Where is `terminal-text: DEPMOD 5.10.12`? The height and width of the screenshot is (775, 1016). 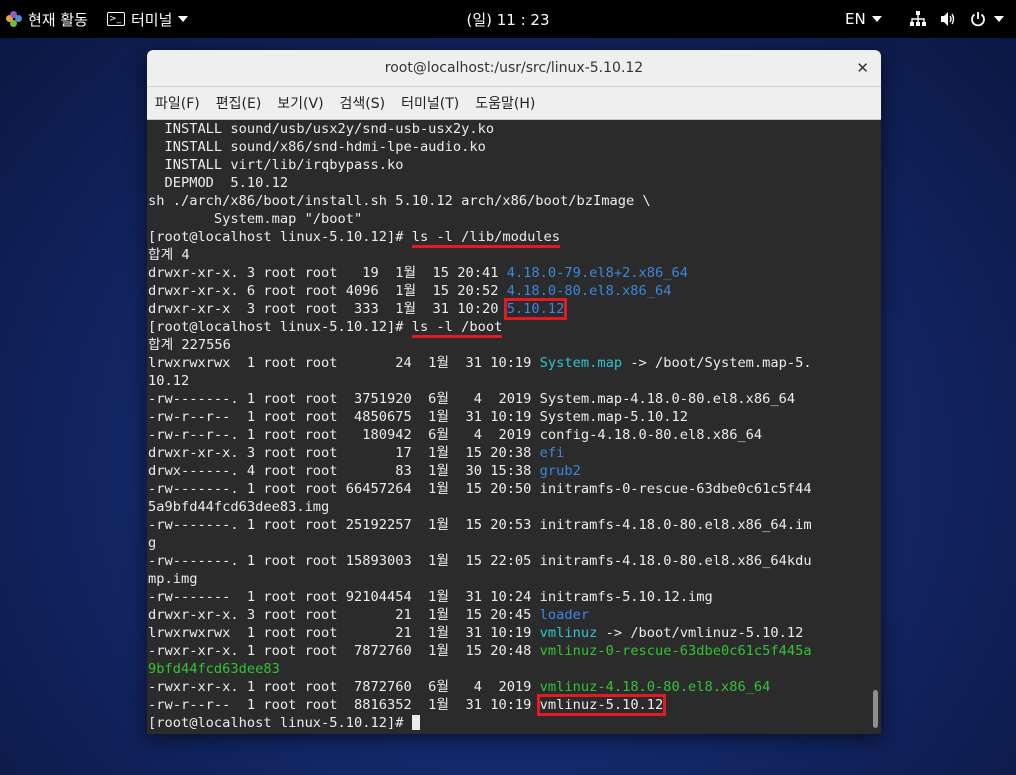 terminal-text: DEPMOD 5.10.12 is located at coordinates (218, 183).